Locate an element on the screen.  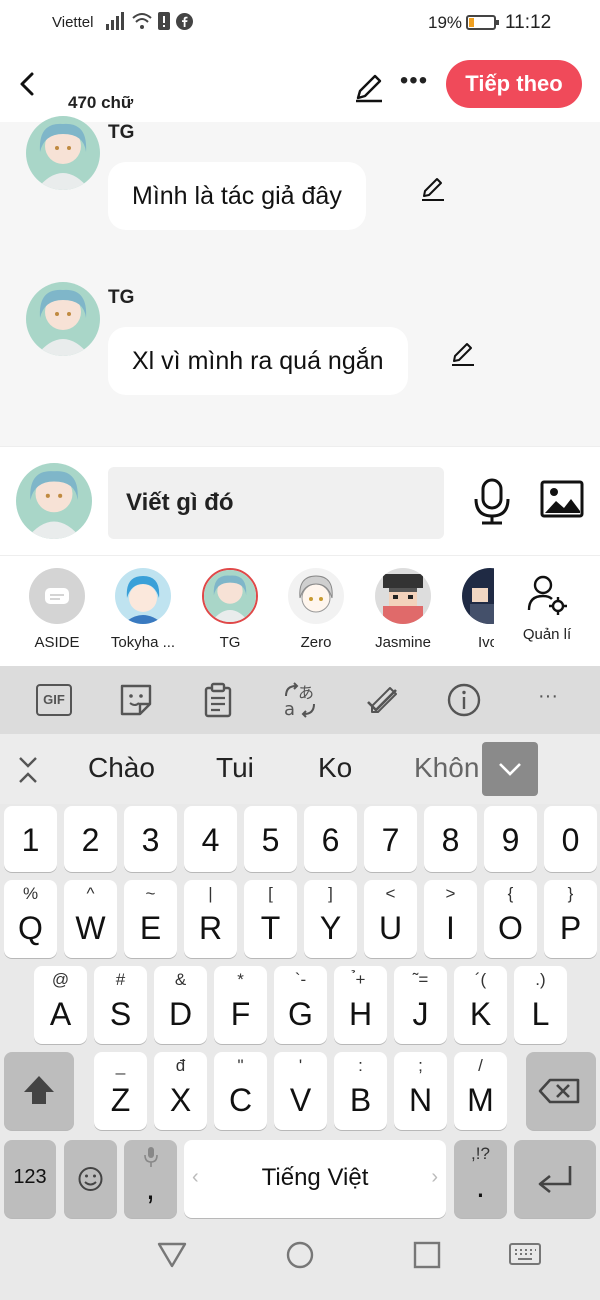
shift-key is located at coordinates (39, 1091).